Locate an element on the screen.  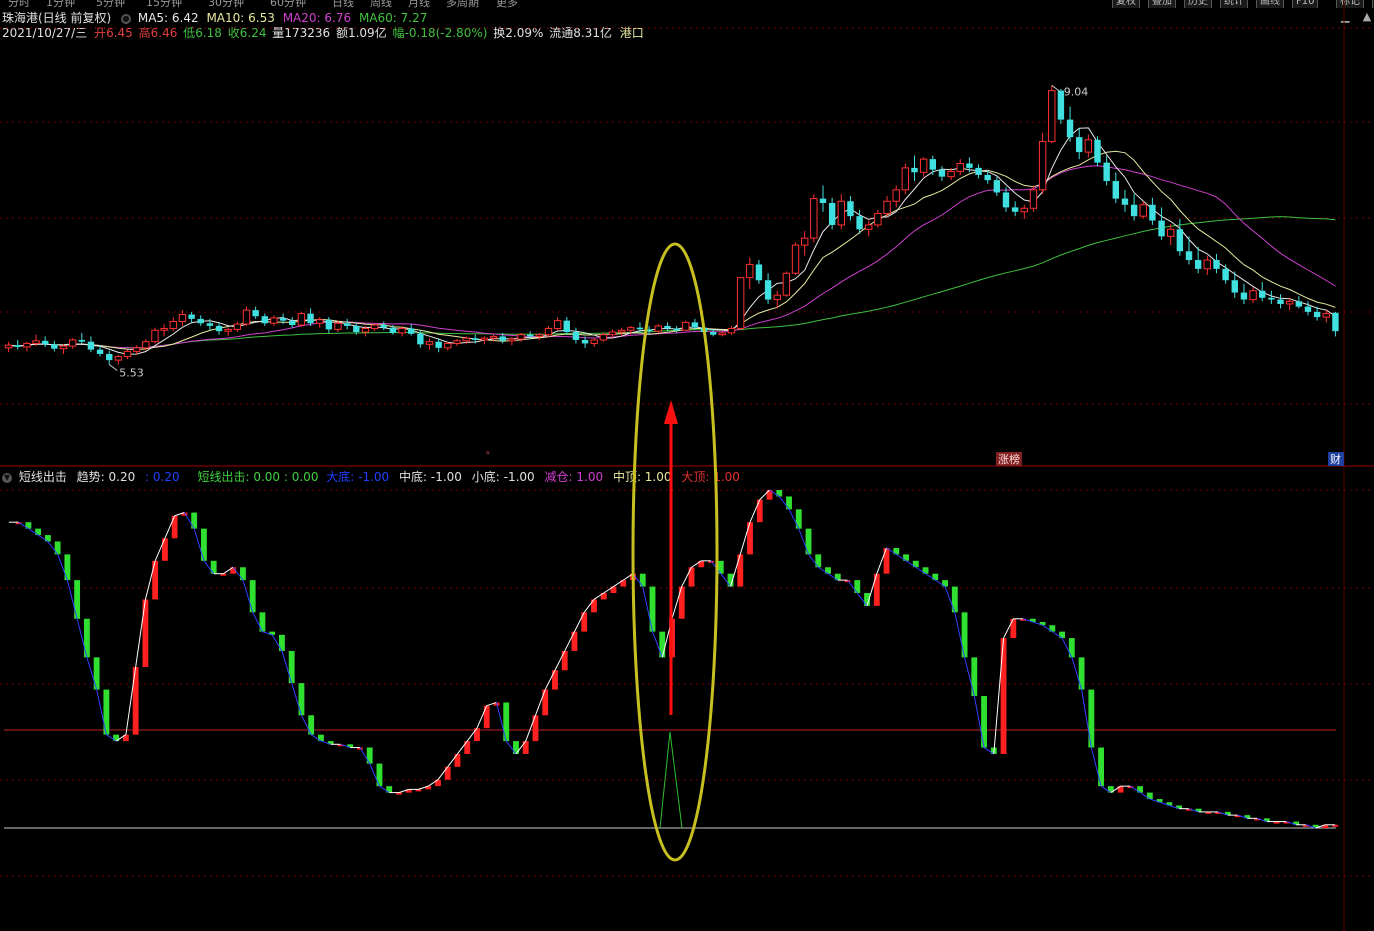
event-badge-fin: 财 is located at coordinates (1335, 459).